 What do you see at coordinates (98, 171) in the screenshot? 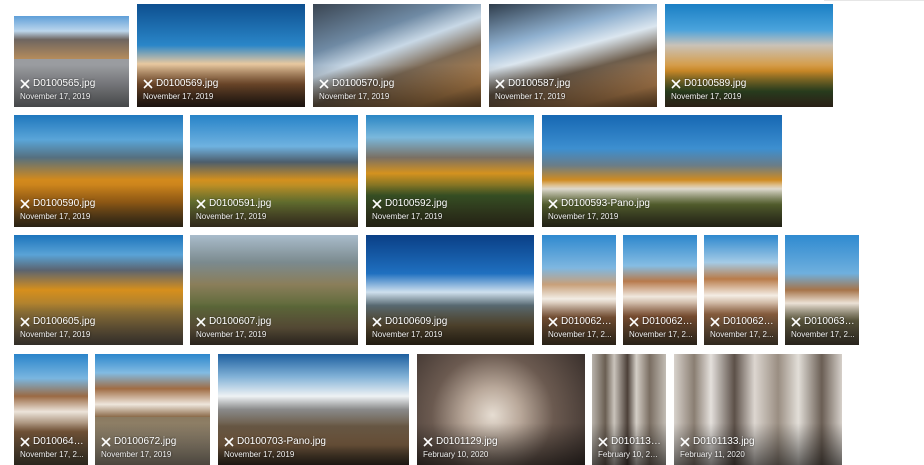
I see `photo-tile: D0100590.jpg November 17, 2019` at bounding box center [98, 171].